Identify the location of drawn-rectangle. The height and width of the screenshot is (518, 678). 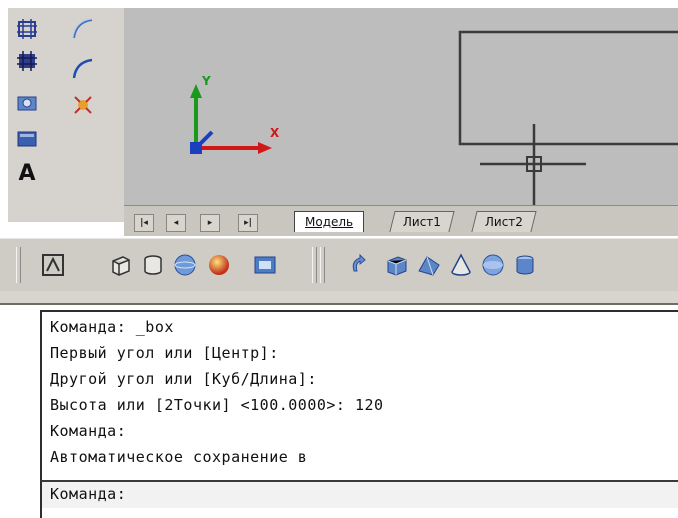
(568, 88).